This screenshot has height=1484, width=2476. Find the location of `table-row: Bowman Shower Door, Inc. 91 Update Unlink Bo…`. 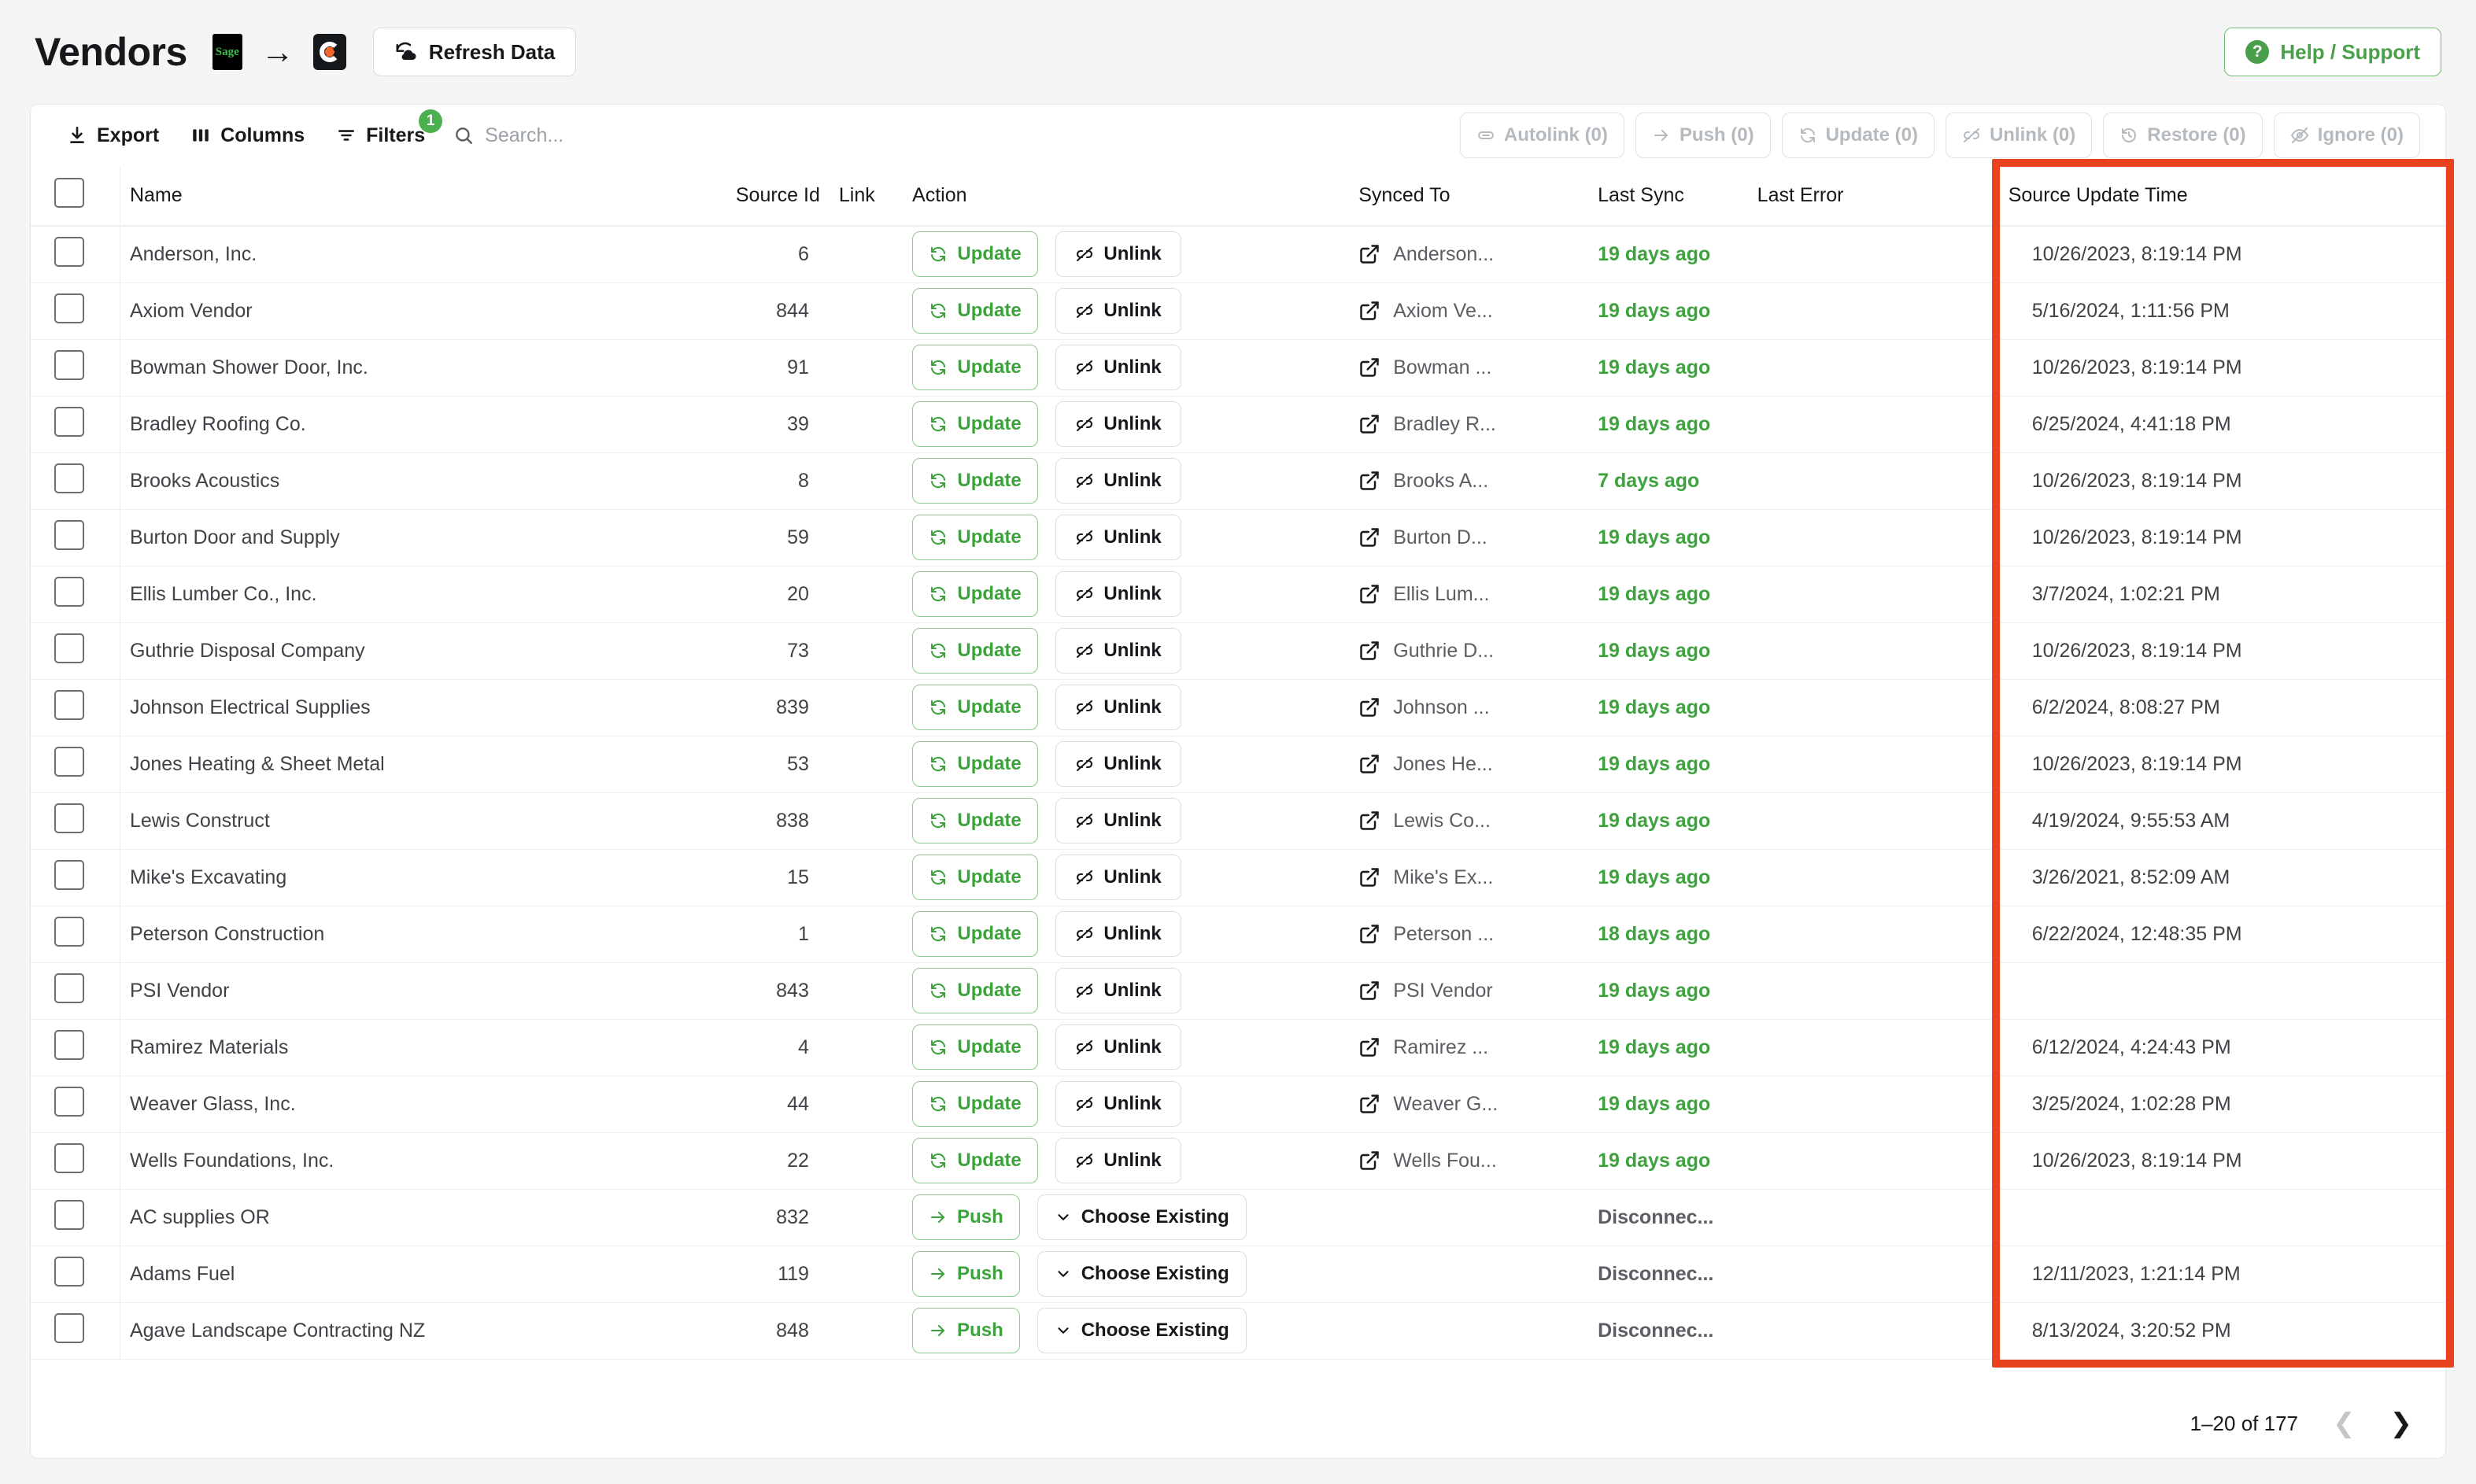

table-row: Bowman Shower Door, Inc. 91 Update Unlink Bo… is located at coordinates (1238, 368).